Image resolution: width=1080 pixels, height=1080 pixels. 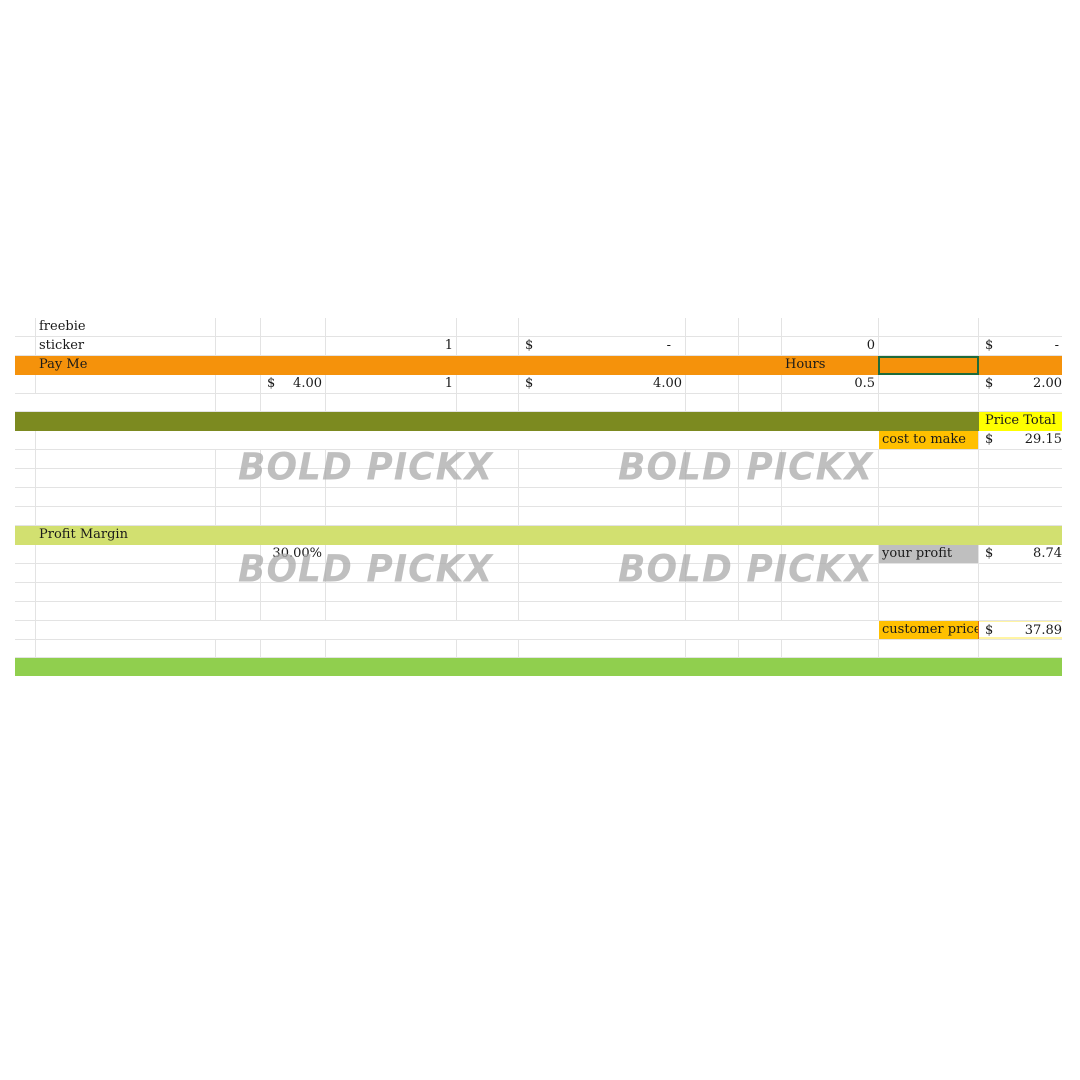 What do you see at coordinates (929, 440) in the screenshot?
I see `cost-to-make-label-cell: cost to make` at bounding box center [929, 440].